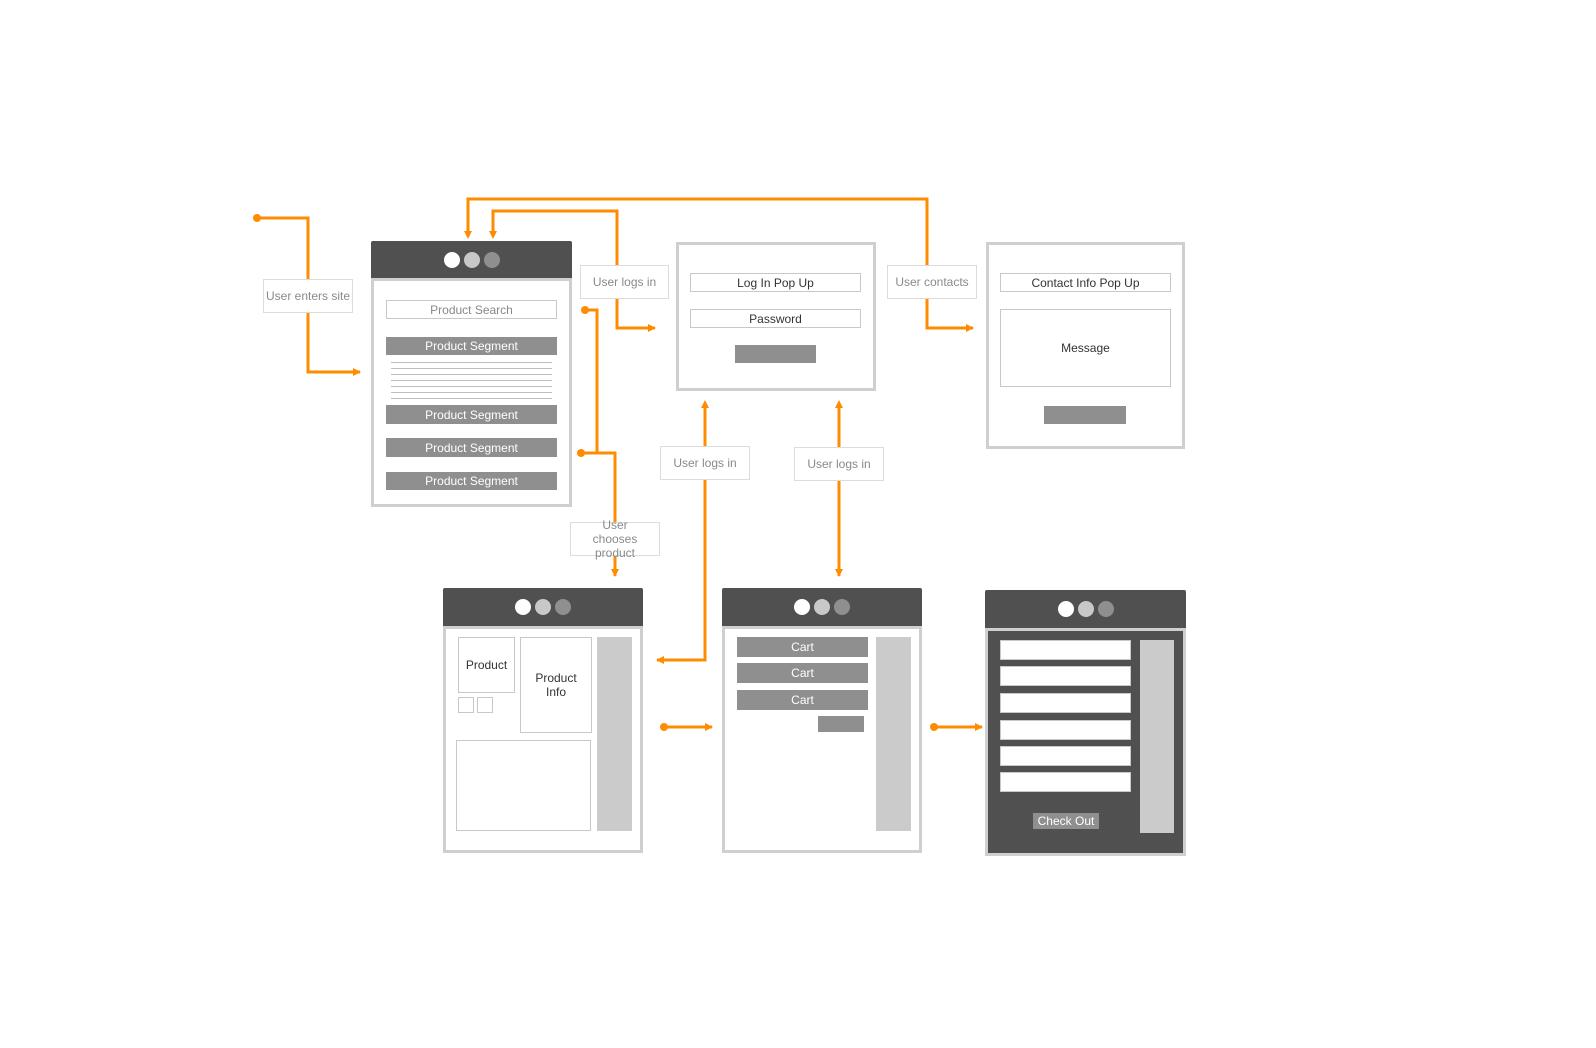 The image size is (1596, 1048). What do you see at coordinates (471, 309) in the screenshot?
I see `product-search-input: Product Search` at bounding box center [471, 309].